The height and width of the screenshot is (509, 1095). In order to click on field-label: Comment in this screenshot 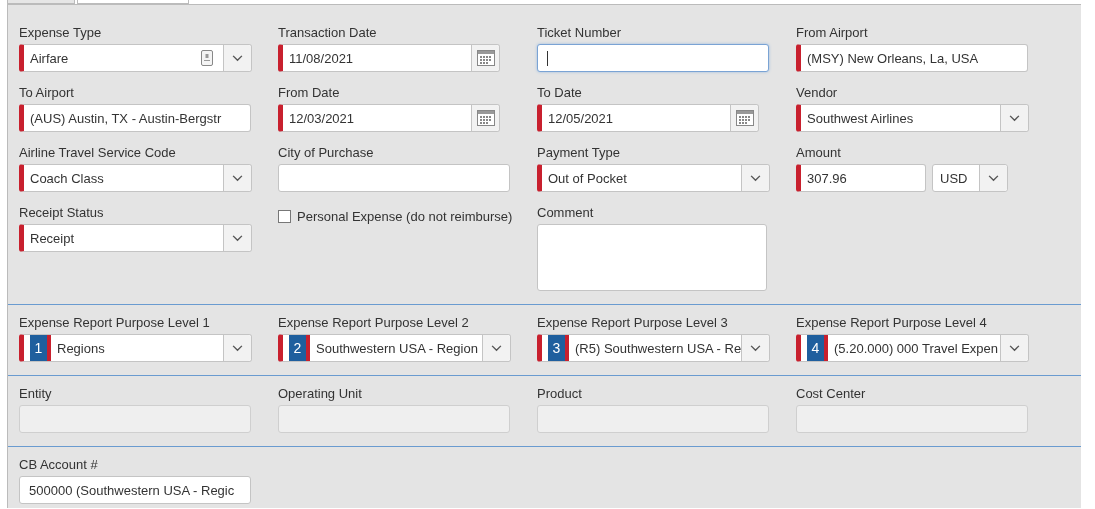, I will do `click(566, 213)`.